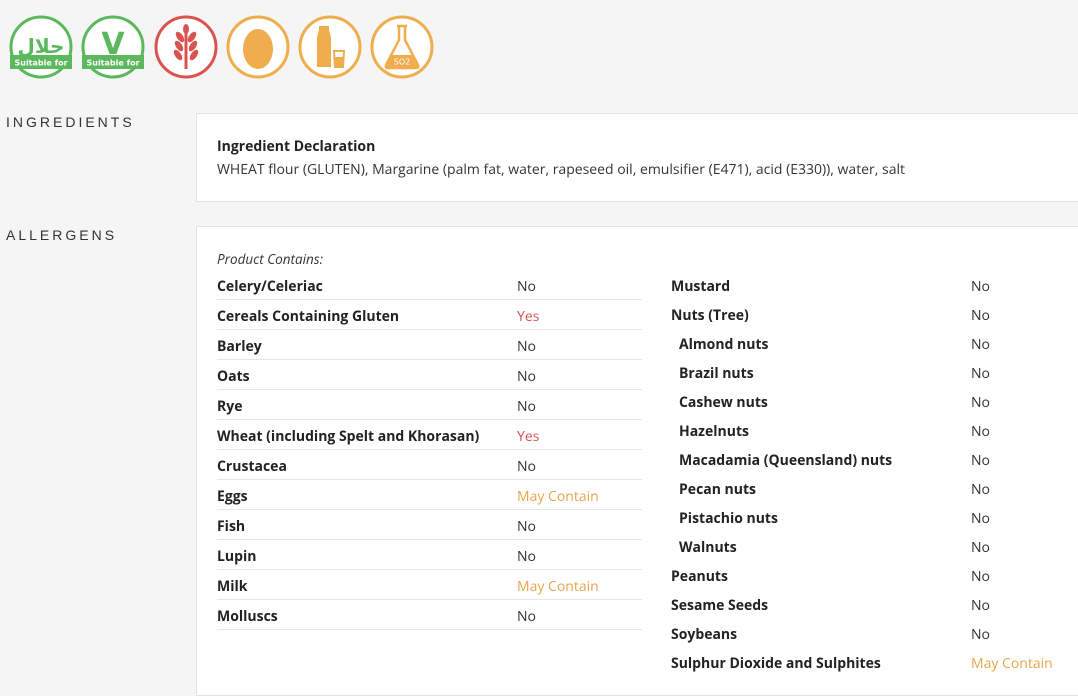 The width and height of the screenshot is (1078, 696). I want to click on allergen-row: Molluscs No, so click(429, 615).